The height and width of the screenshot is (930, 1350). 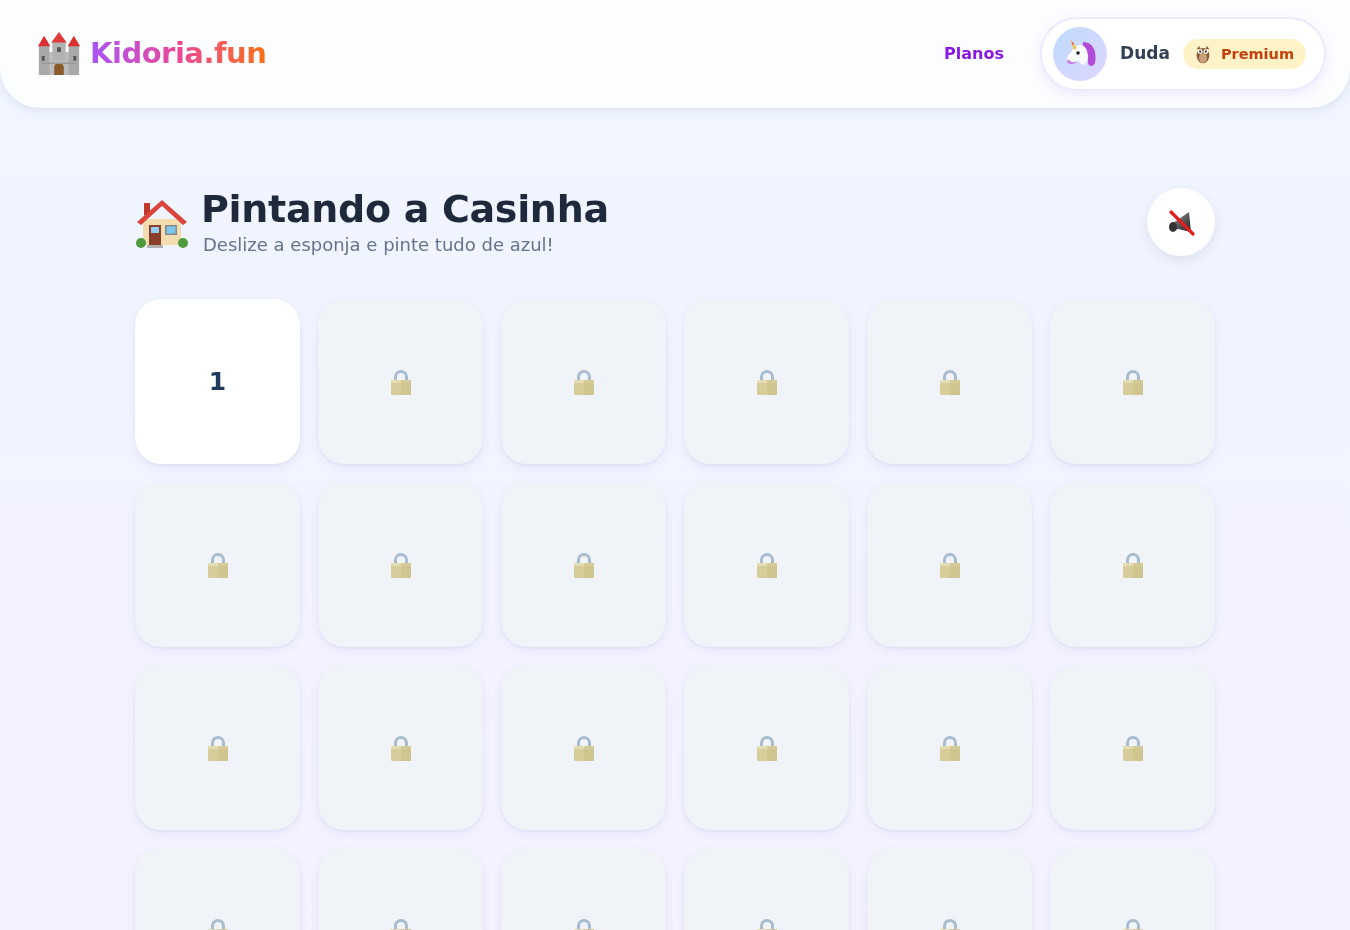 What do you see at coordinates (1257, 54) in the screenshot?
I see `plan-name: Premium` at bounding box center [1257, 54].